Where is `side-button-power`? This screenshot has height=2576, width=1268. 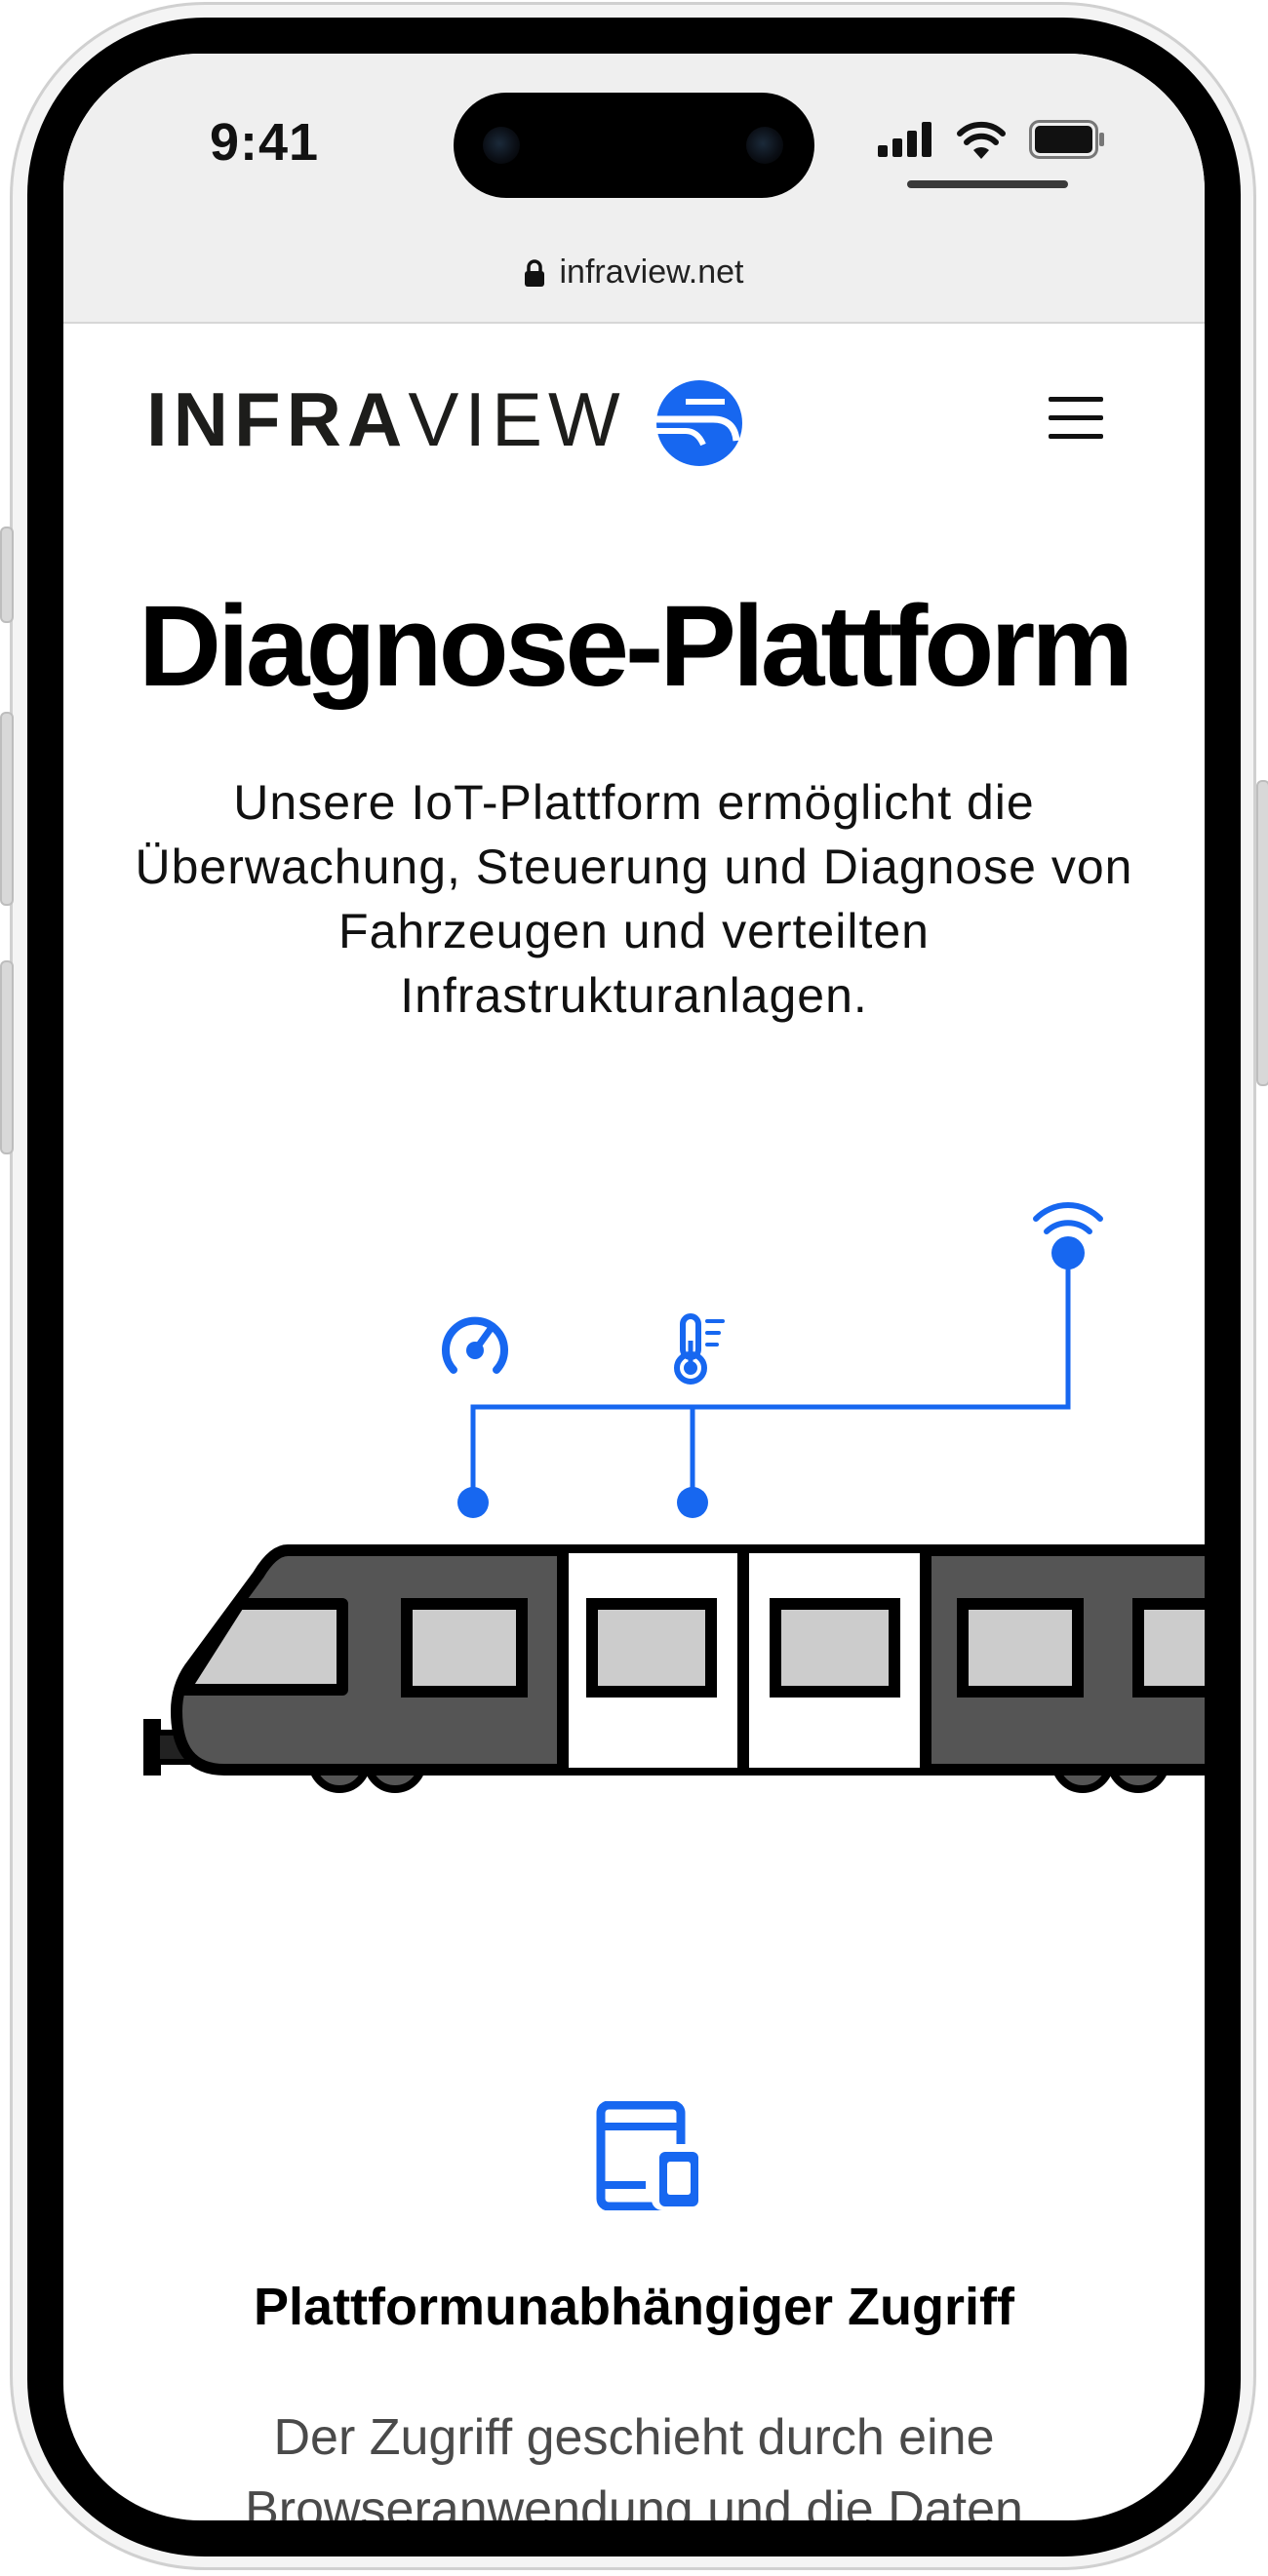 side-button-power is located at coordinates (1262, 933).